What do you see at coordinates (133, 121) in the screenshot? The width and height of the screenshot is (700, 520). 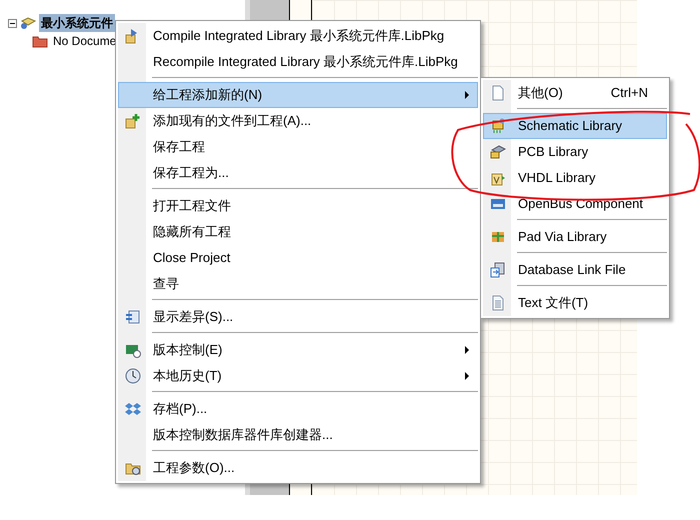 I see `add-file-icon` at bounding box center [133, 121].